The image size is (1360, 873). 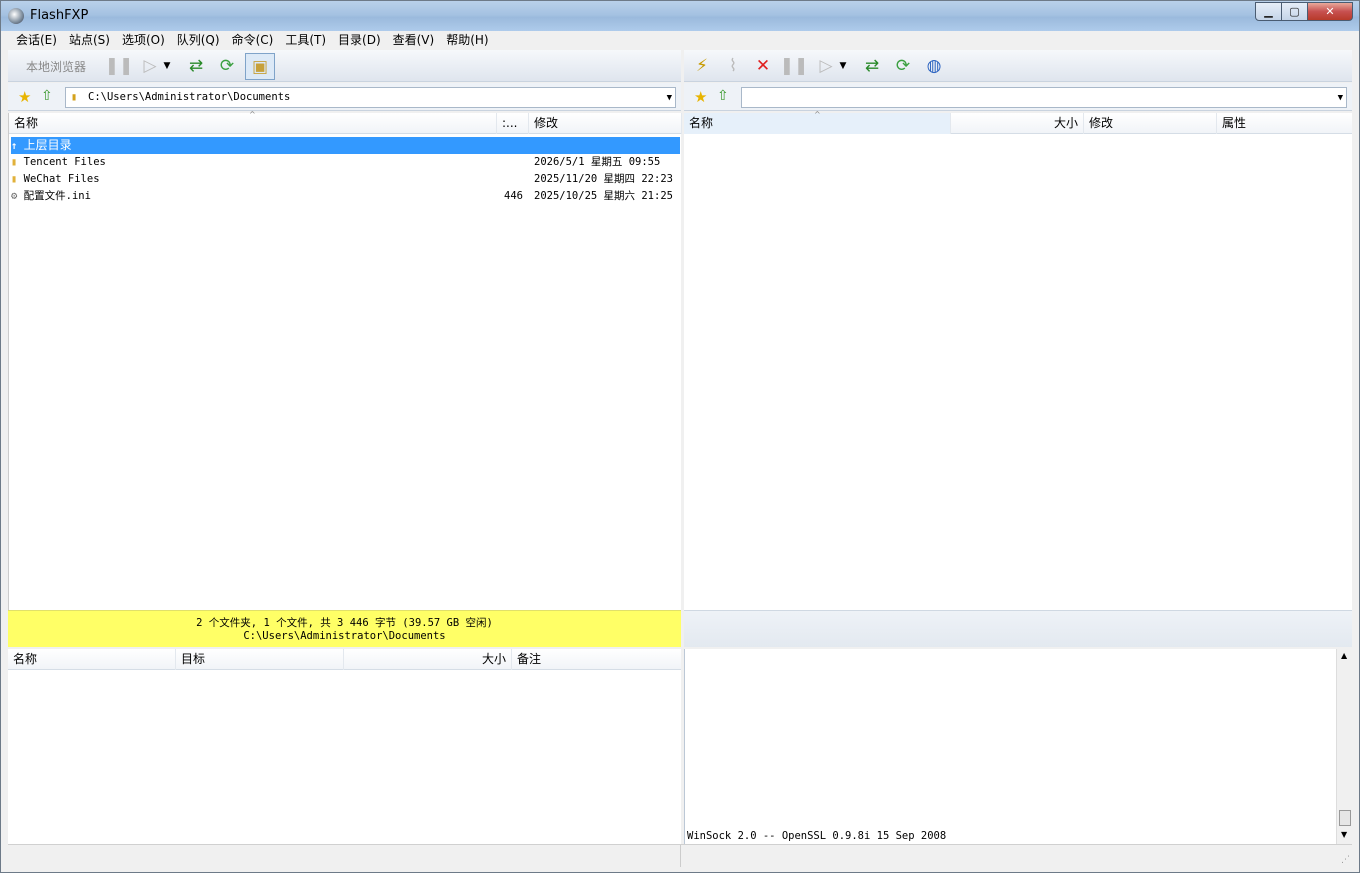 What do you see at coordinates (143, 40) in the screenshot?
I see `menu-options: 选项(O)` at bounding box center [143, 40].